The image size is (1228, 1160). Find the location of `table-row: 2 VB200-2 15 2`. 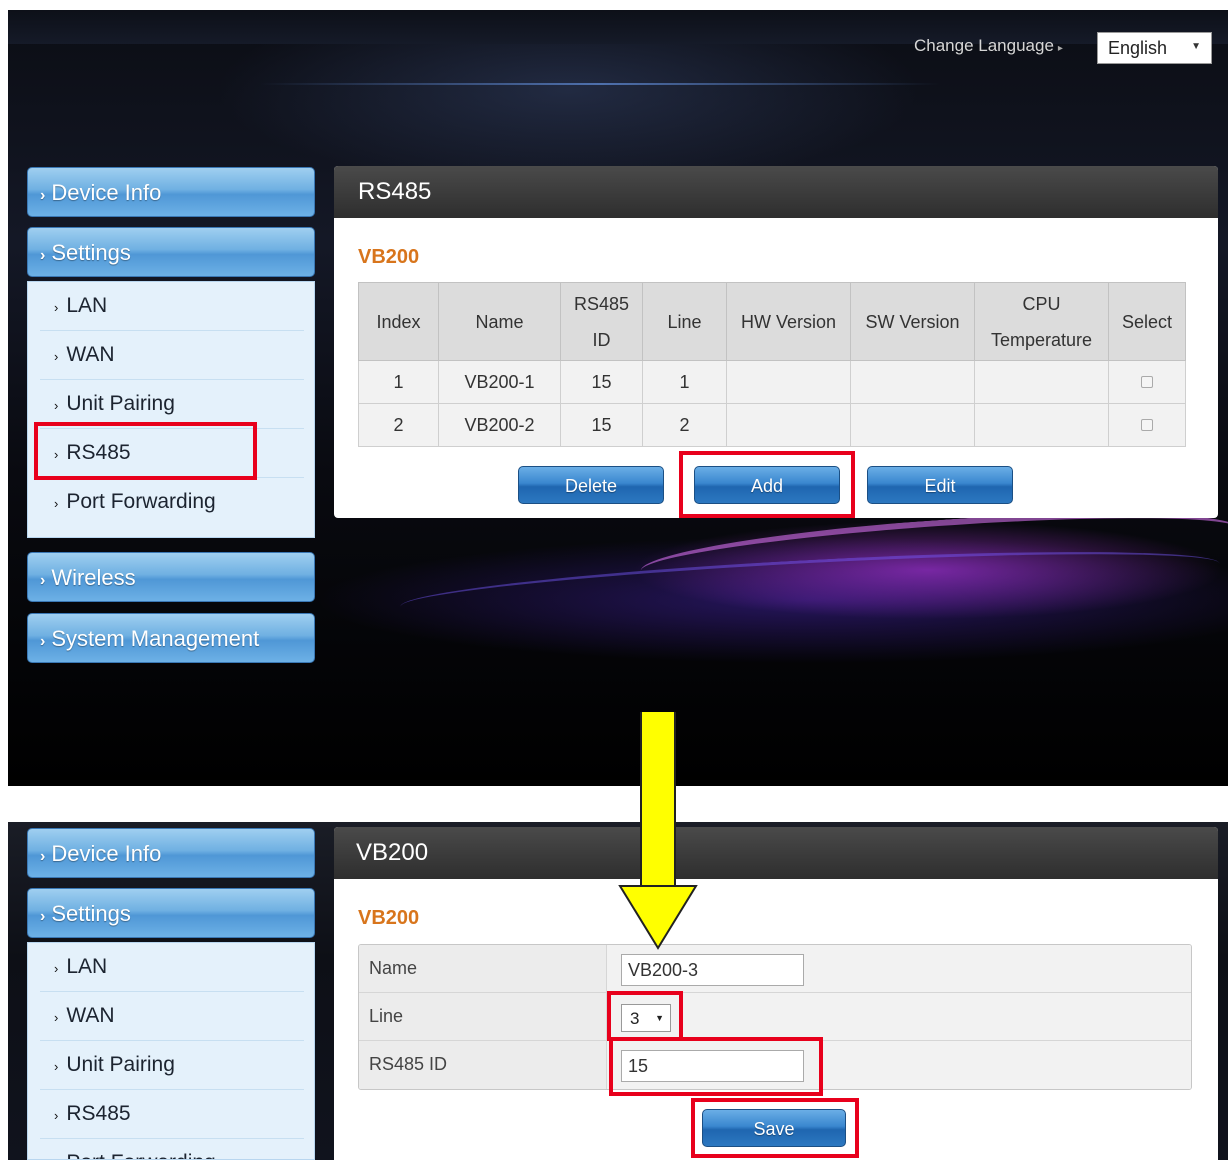

table-row: 2 VB200-2 15 2 is located at coordinates (772, 425).